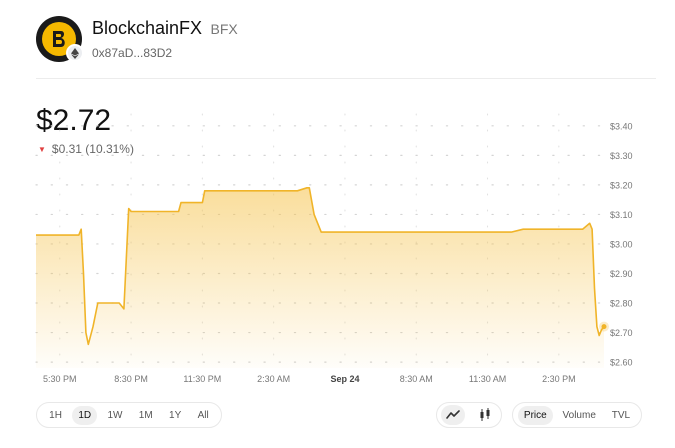 This screenshot has height=448, width=675. I want to click on y-tick-label: $3.20, so click(621, 185).